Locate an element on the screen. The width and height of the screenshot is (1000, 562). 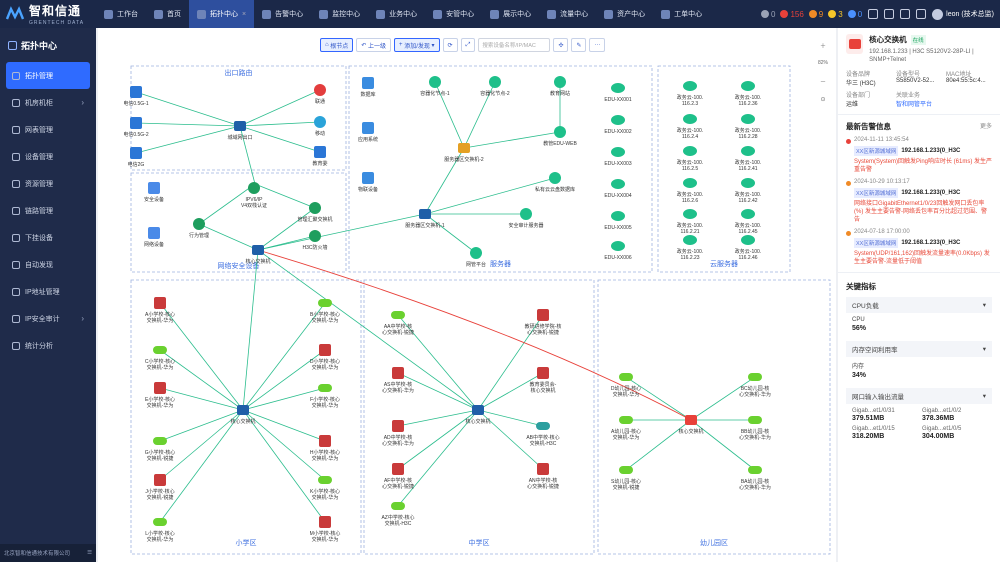
device-node: E小学校-核心交换机-华为 is located at coordinates (160, 395).